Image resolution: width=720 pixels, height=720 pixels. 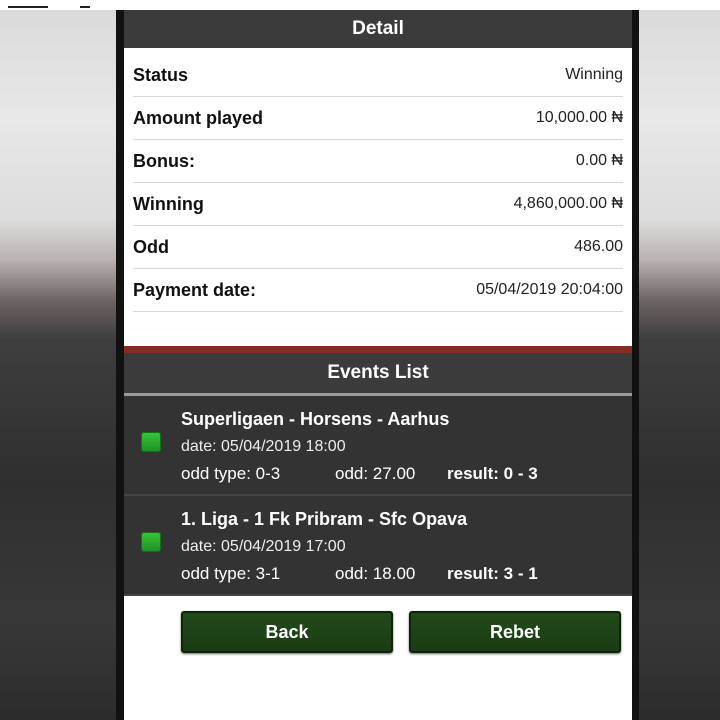 What do you see at coordinates (378, 349) in the screenshot?
I see `section-divider` at bounding box center [378, 349].